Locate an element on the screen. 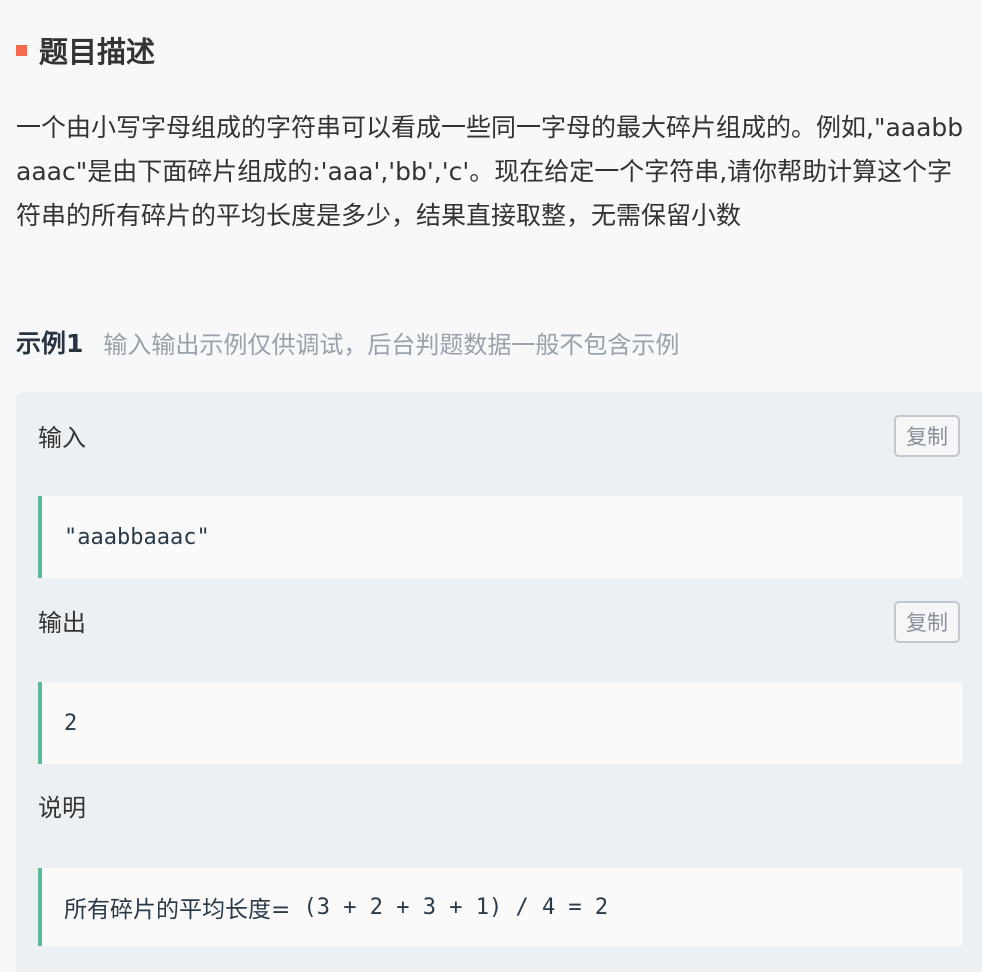 Image resolution: width=982 pixels, height=972 pixels. explain-text: 所有碎片的平均长度= is located at coordinates (177, 910).